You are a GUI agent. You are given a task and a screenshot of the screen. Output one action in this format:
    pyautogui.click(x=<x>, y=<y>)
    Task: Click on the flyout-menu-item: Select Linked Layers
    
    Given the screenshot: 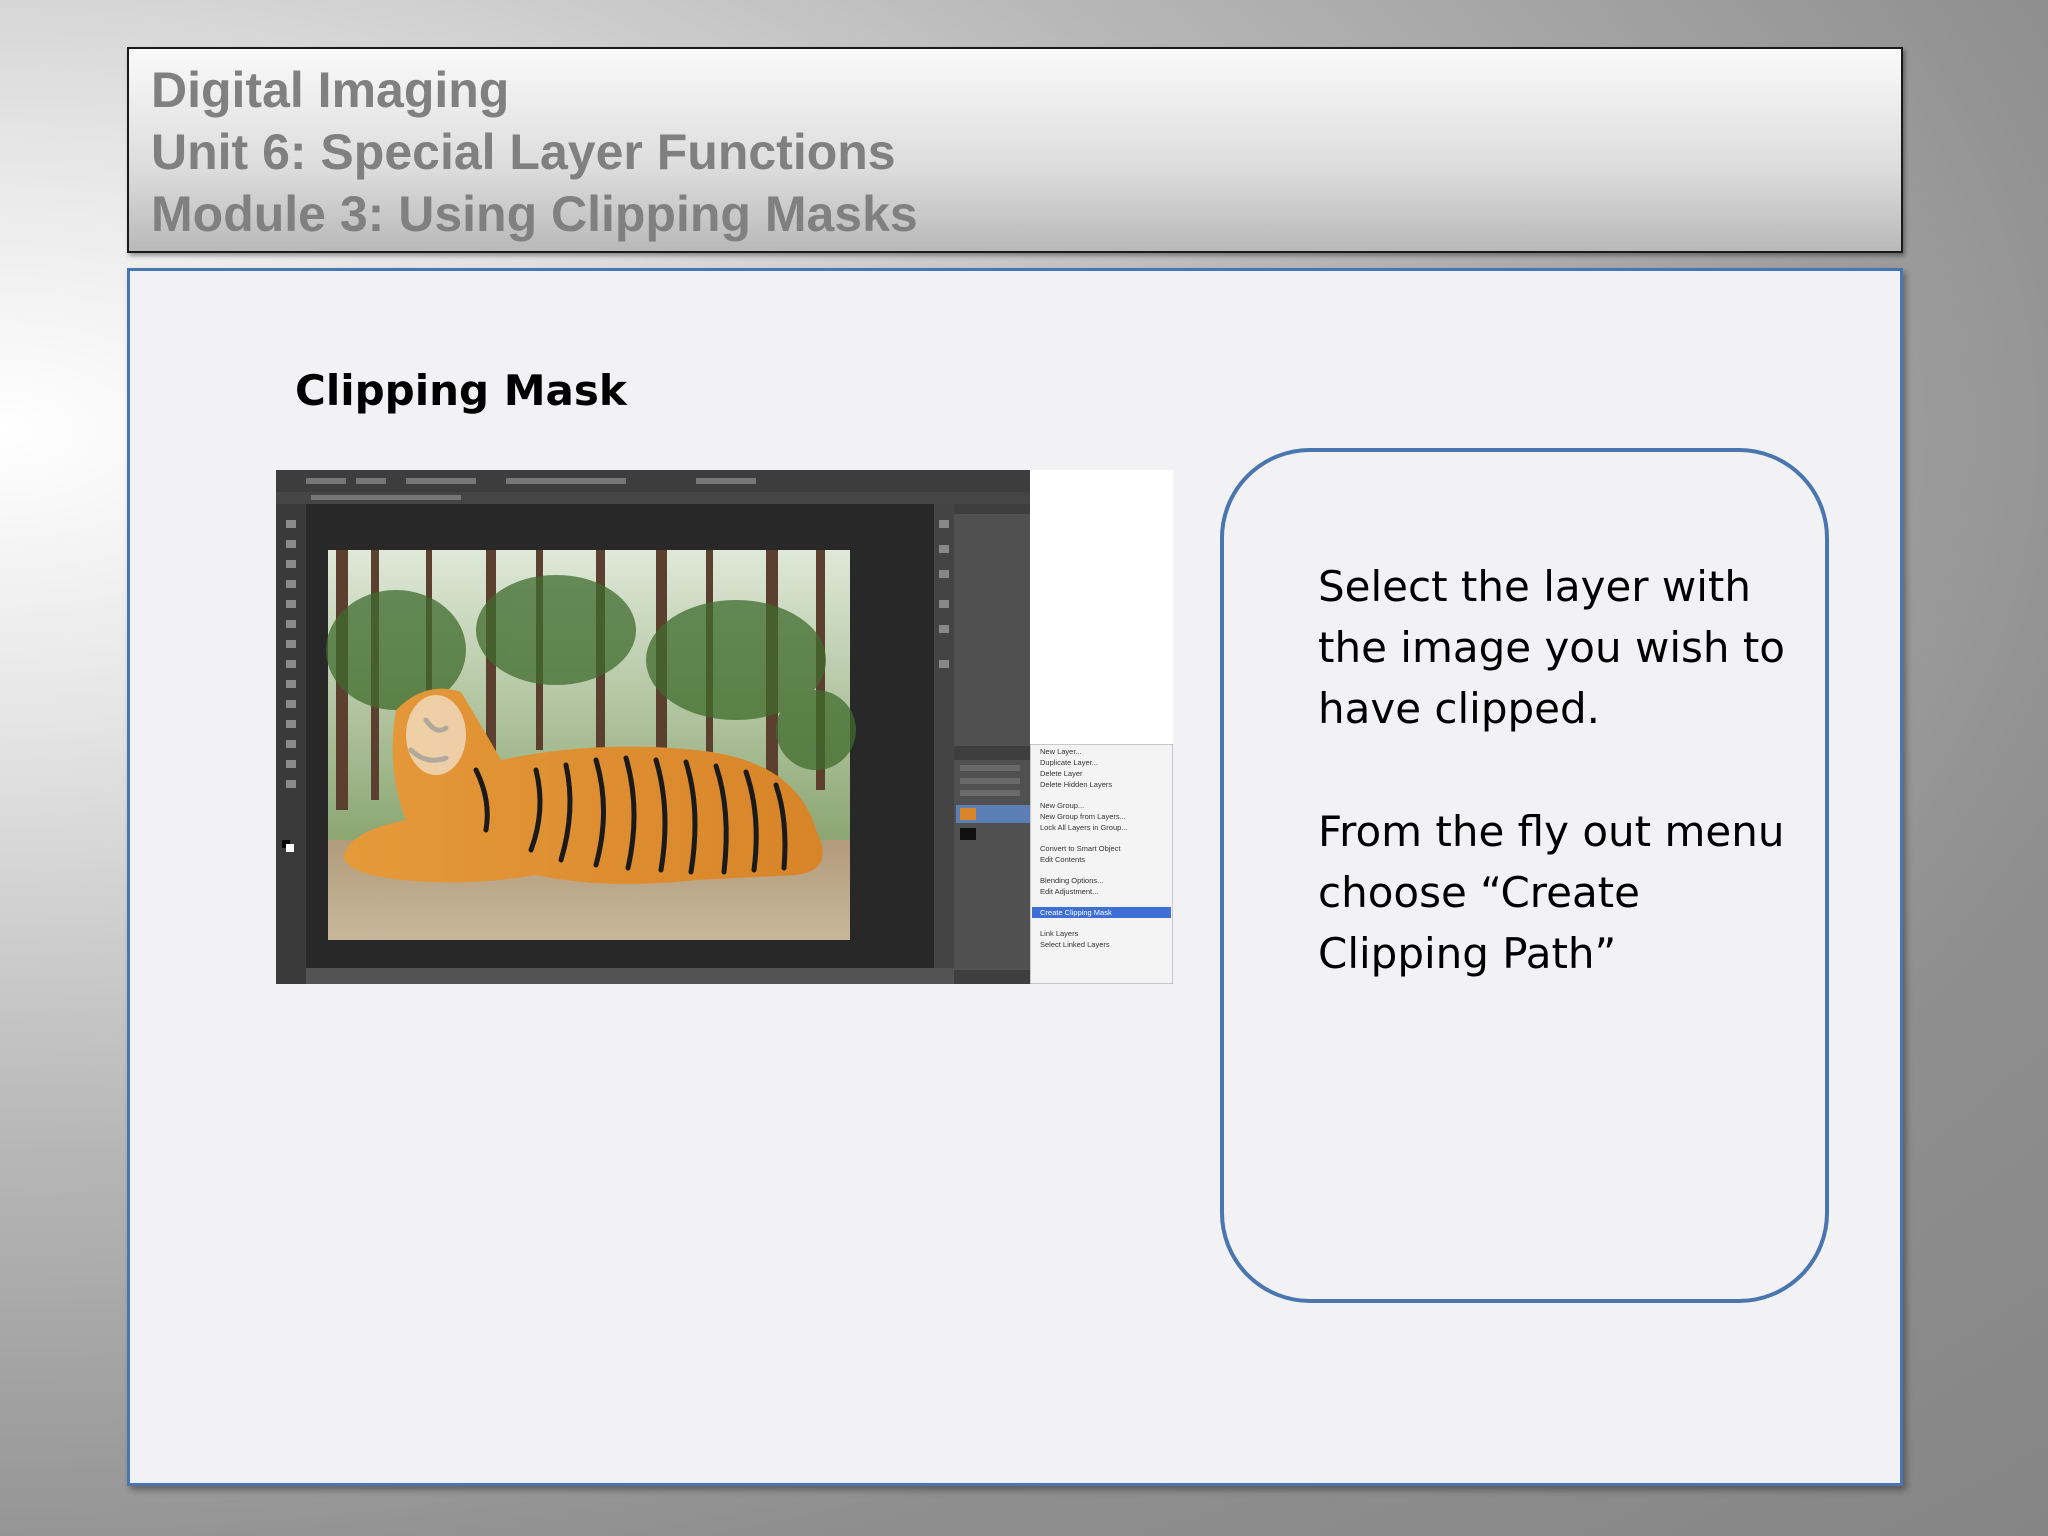 What is the action you would take?
    pyautogui.click(x=1075, y=944)
    